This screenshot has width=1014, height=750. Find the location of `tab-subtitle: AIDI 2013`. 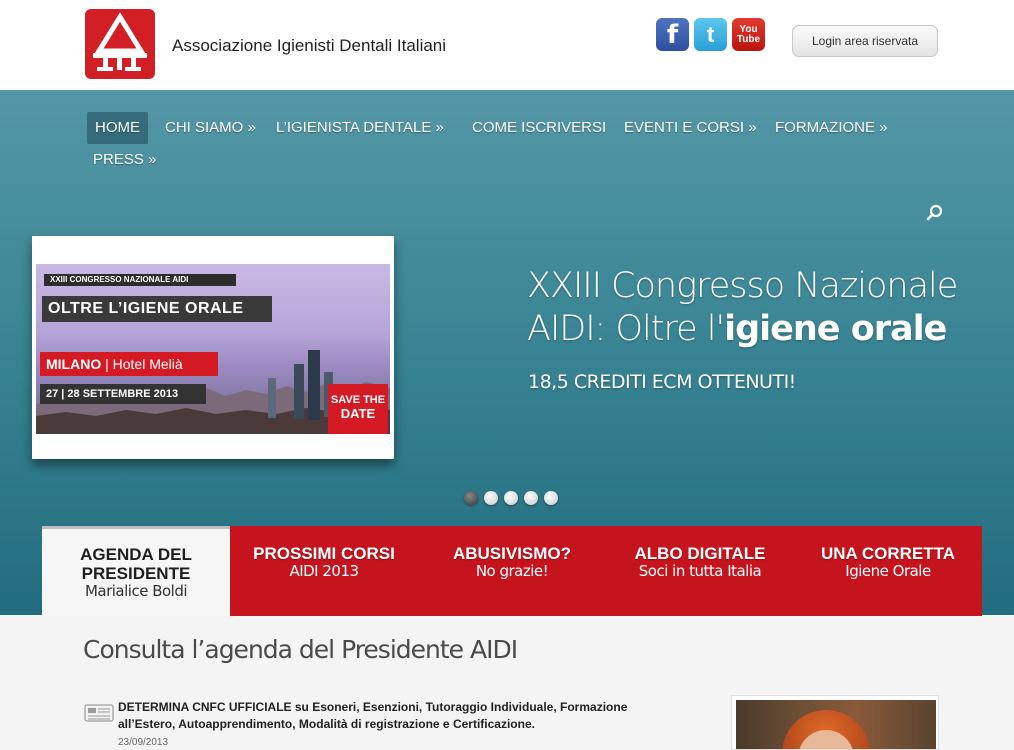

tab-subtitle: AIDI 2013 is located at coordinates (324, 571).